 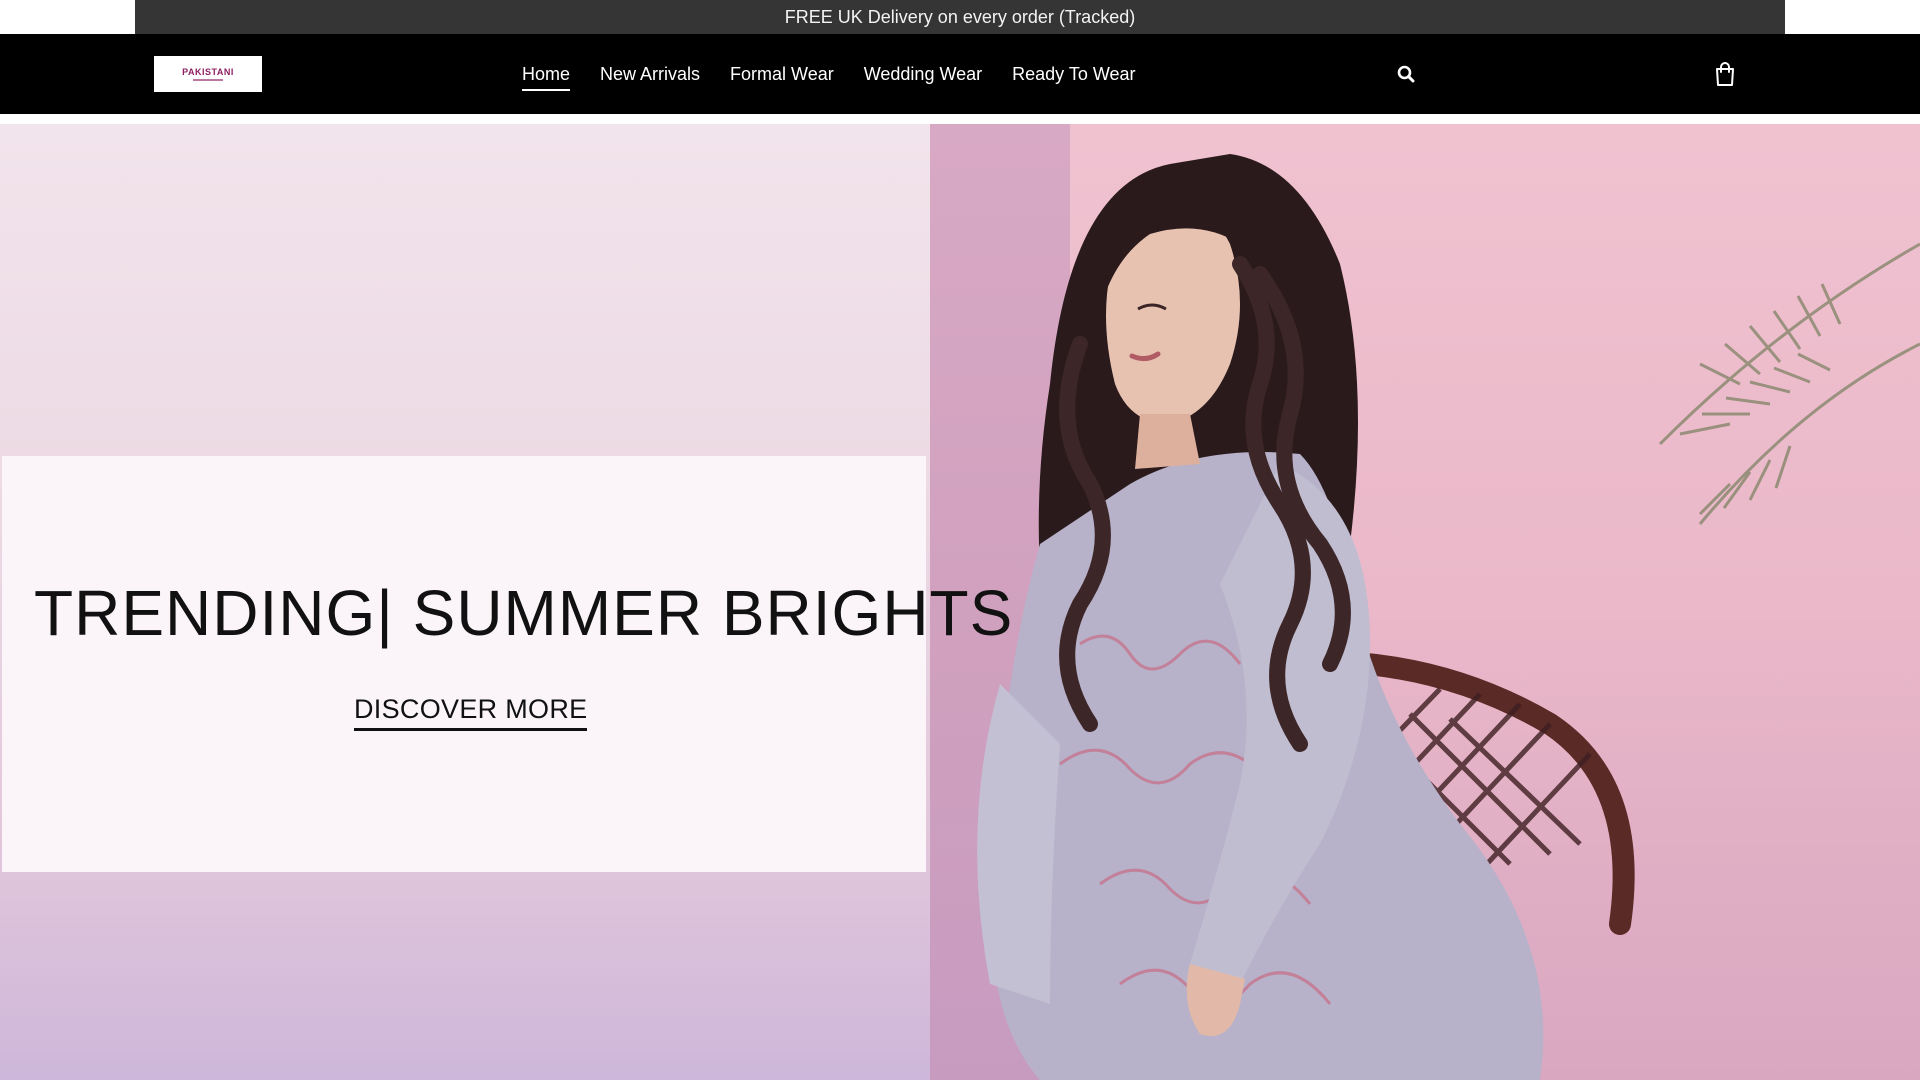 What do you see at coordinates (546, 75) in the screenshot?
I see `nav-home: Home` at bounding box center [546, 75].